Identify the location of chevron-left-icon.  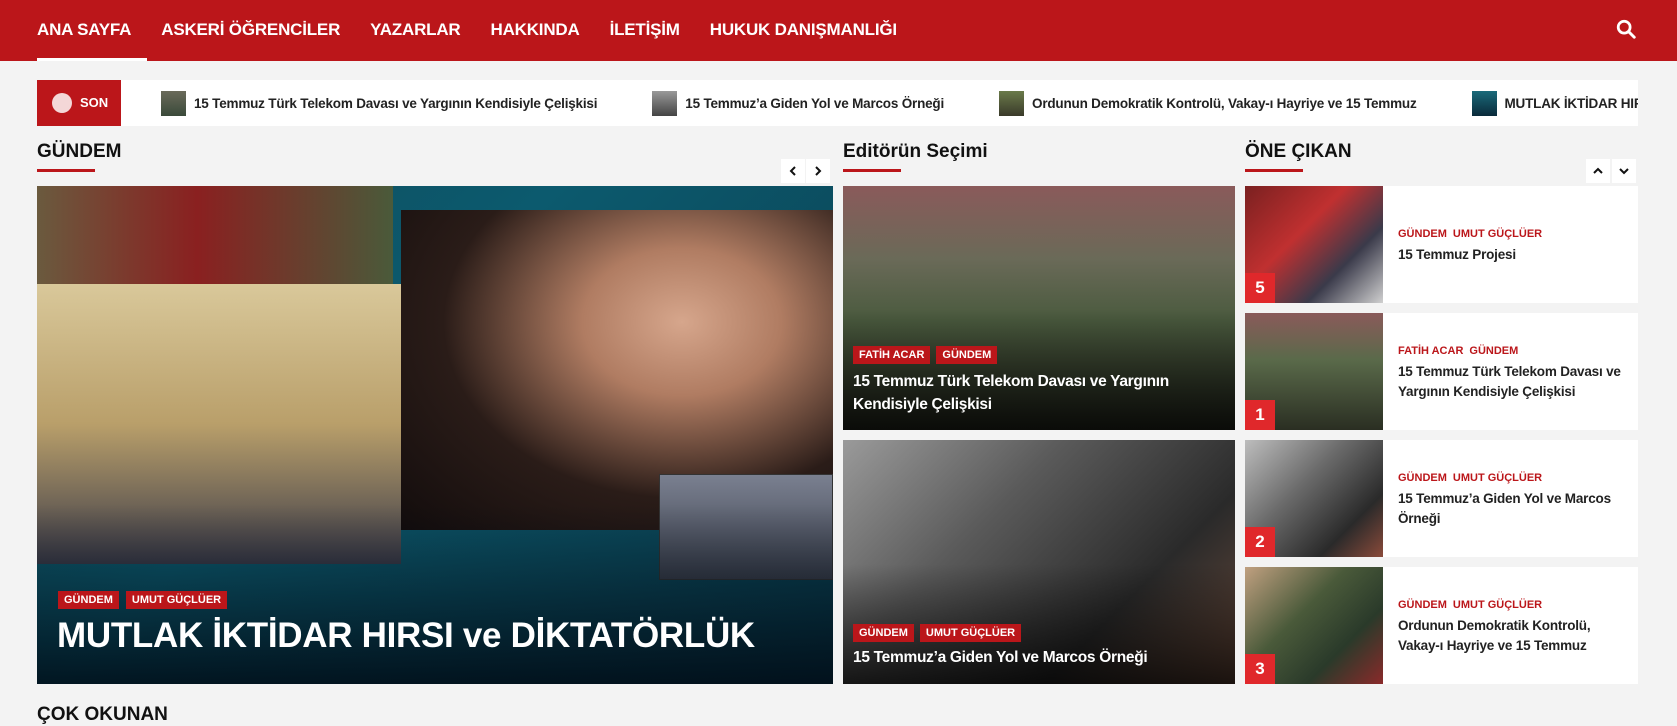
(792, 171).